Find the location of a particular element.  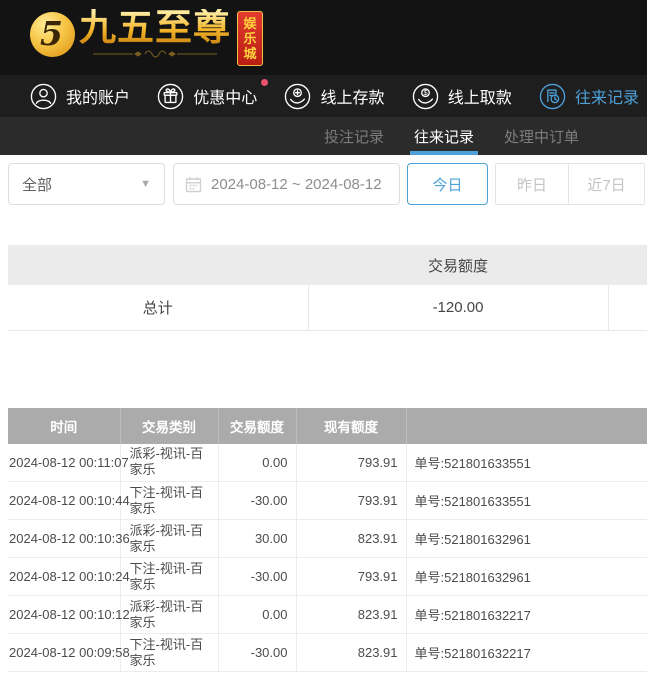

withdraw-hand-coin-icon: $ is located at coordinates (425, 96).